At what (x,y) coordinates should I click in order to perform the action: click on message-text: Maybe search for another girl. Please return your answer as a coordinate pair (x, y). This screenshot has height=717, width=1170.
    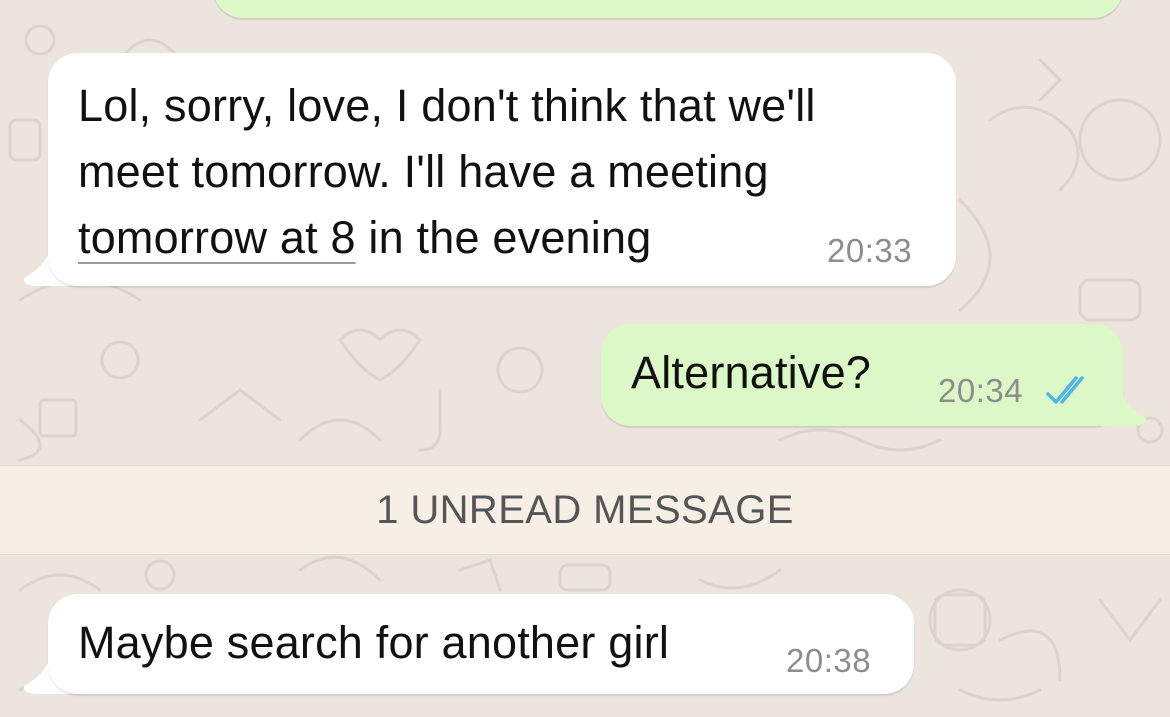
    Looking at the image, I should click on (374, 642).